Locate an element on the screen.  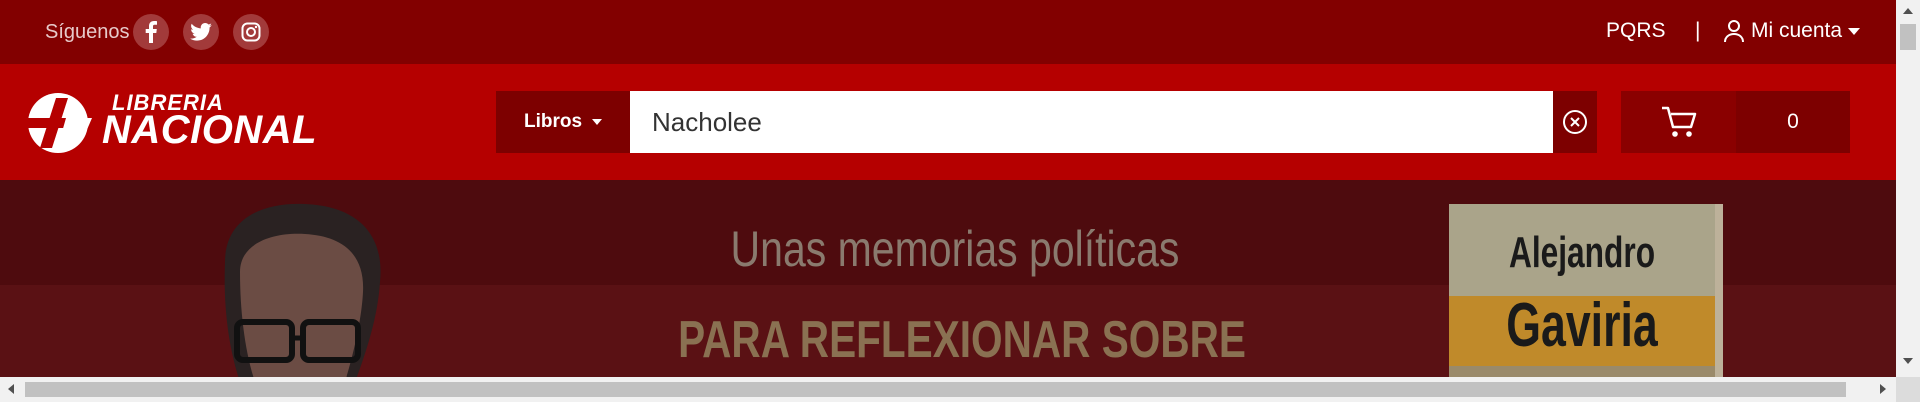
facebook-icon is located at coordinates (151, 32).